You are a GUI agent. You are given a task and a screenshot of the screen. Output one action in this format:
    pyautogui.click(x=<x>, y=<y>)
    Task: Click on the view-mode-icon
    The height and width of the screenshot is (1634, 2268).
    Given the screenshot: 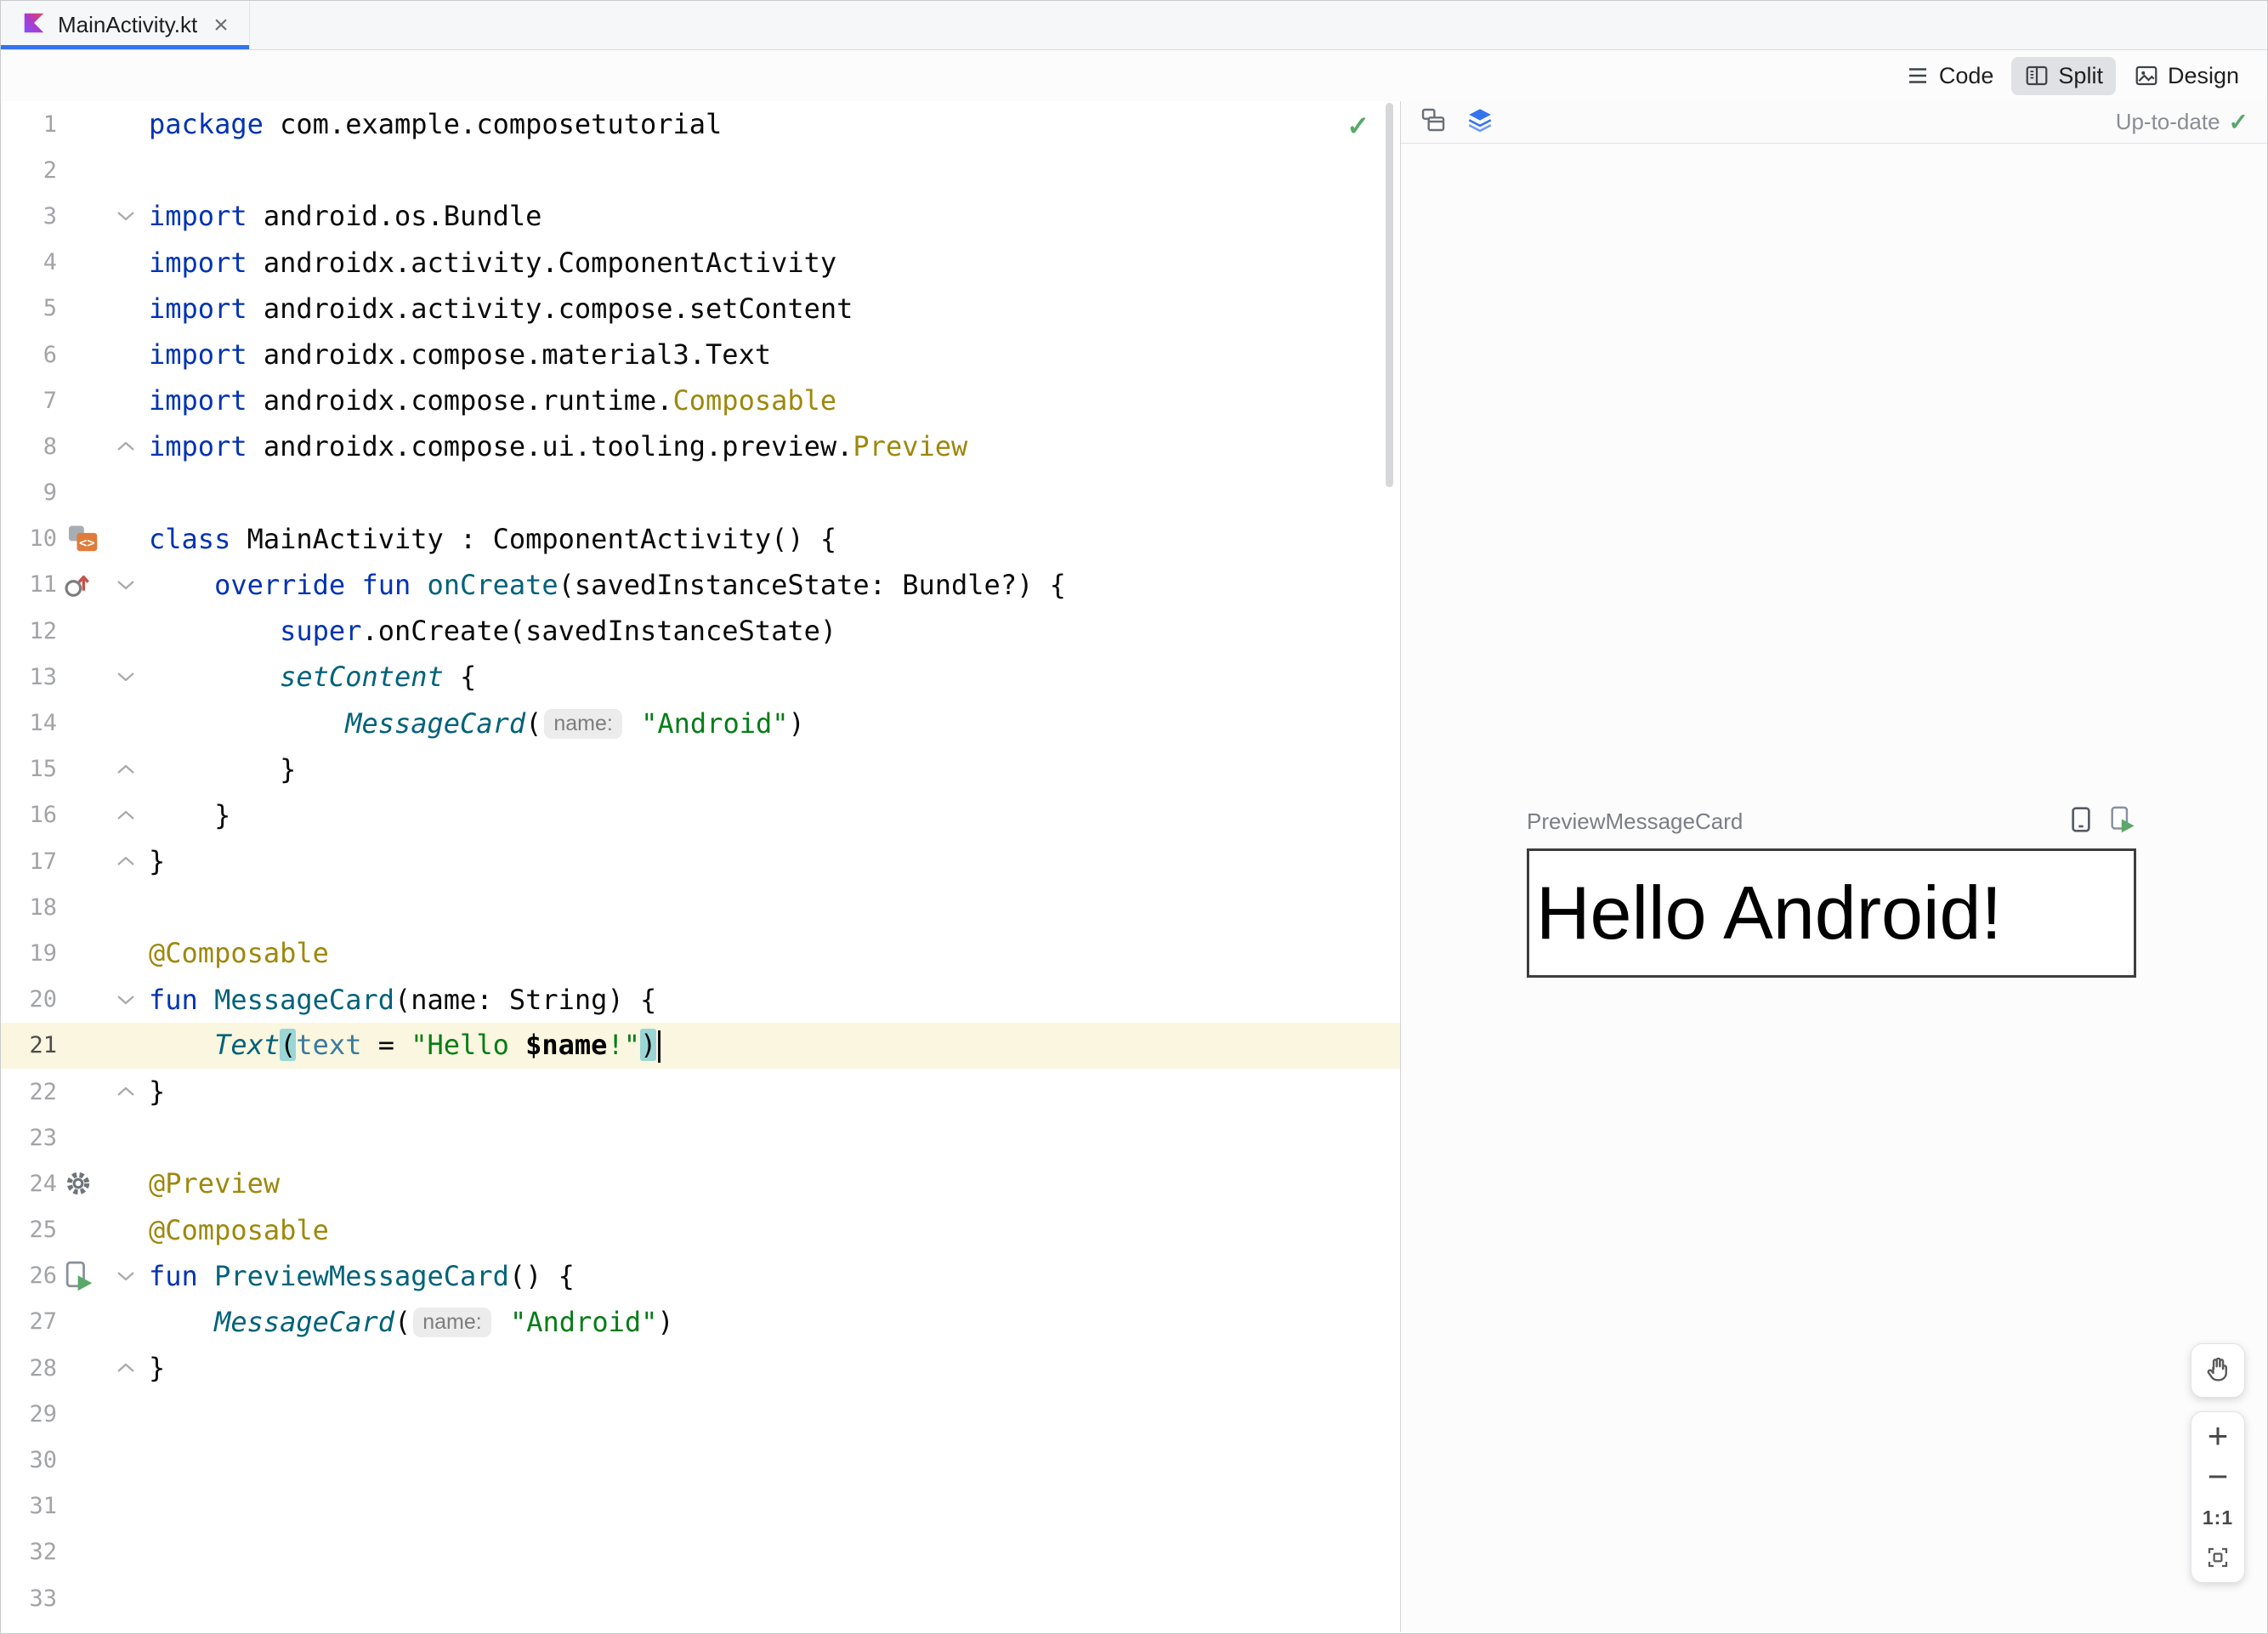 What is the action you would take?
    pyautogui.click(x=1433, y=122)
    